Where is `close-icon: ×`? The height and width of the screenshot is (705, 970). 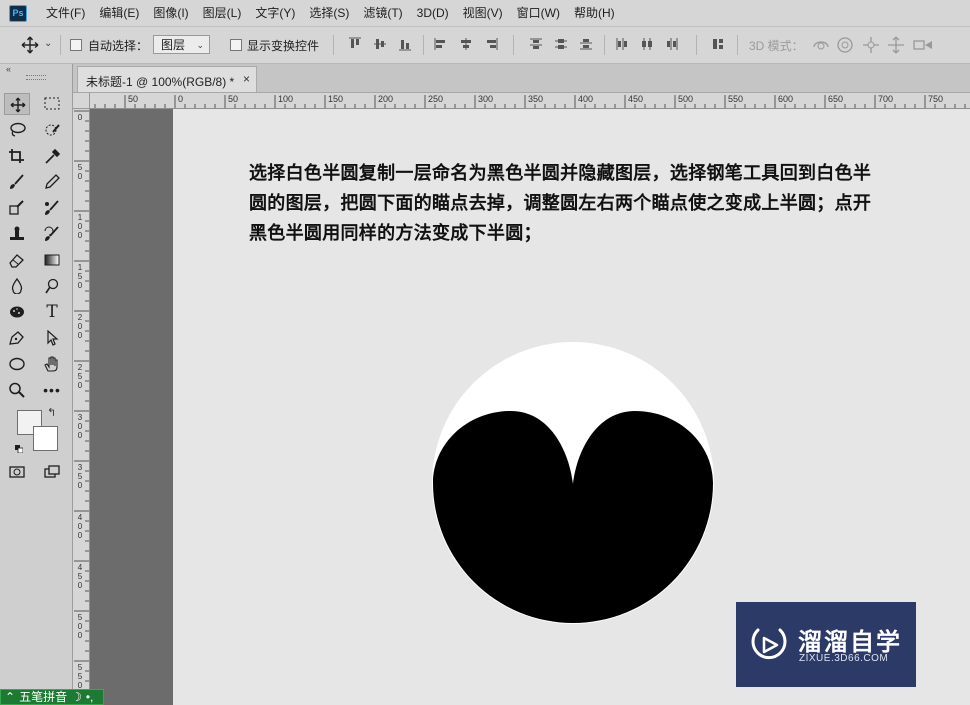 close-icon: × is located at coordinates (246, 79).